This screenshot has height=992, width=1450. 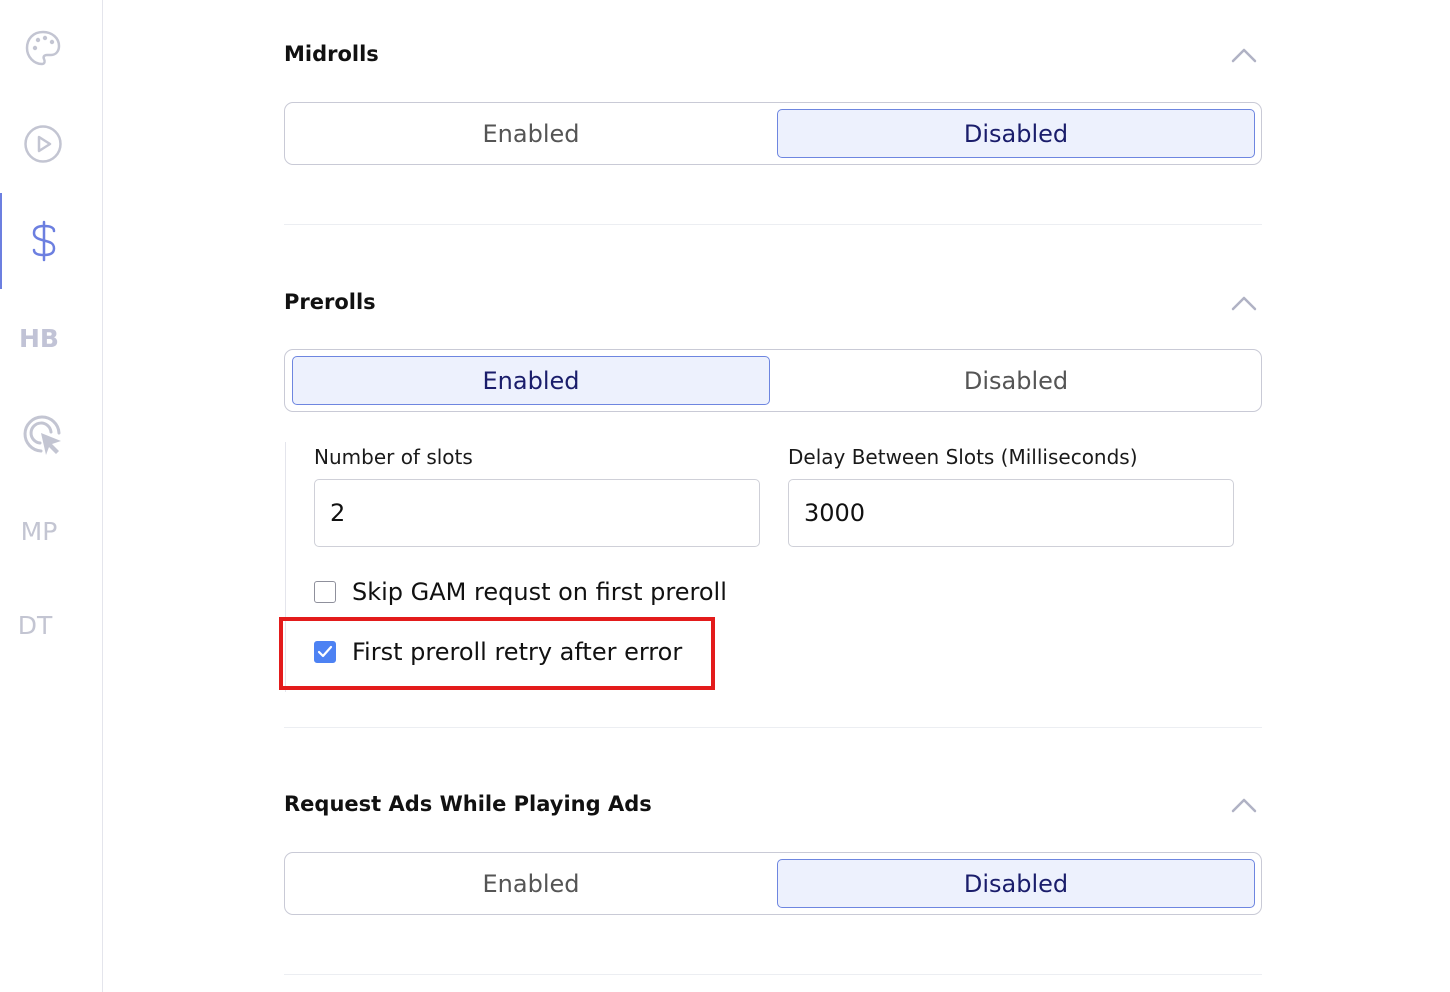 I want to click on prerolls-enabled-button: Enabled, so click(x=531, y=380).